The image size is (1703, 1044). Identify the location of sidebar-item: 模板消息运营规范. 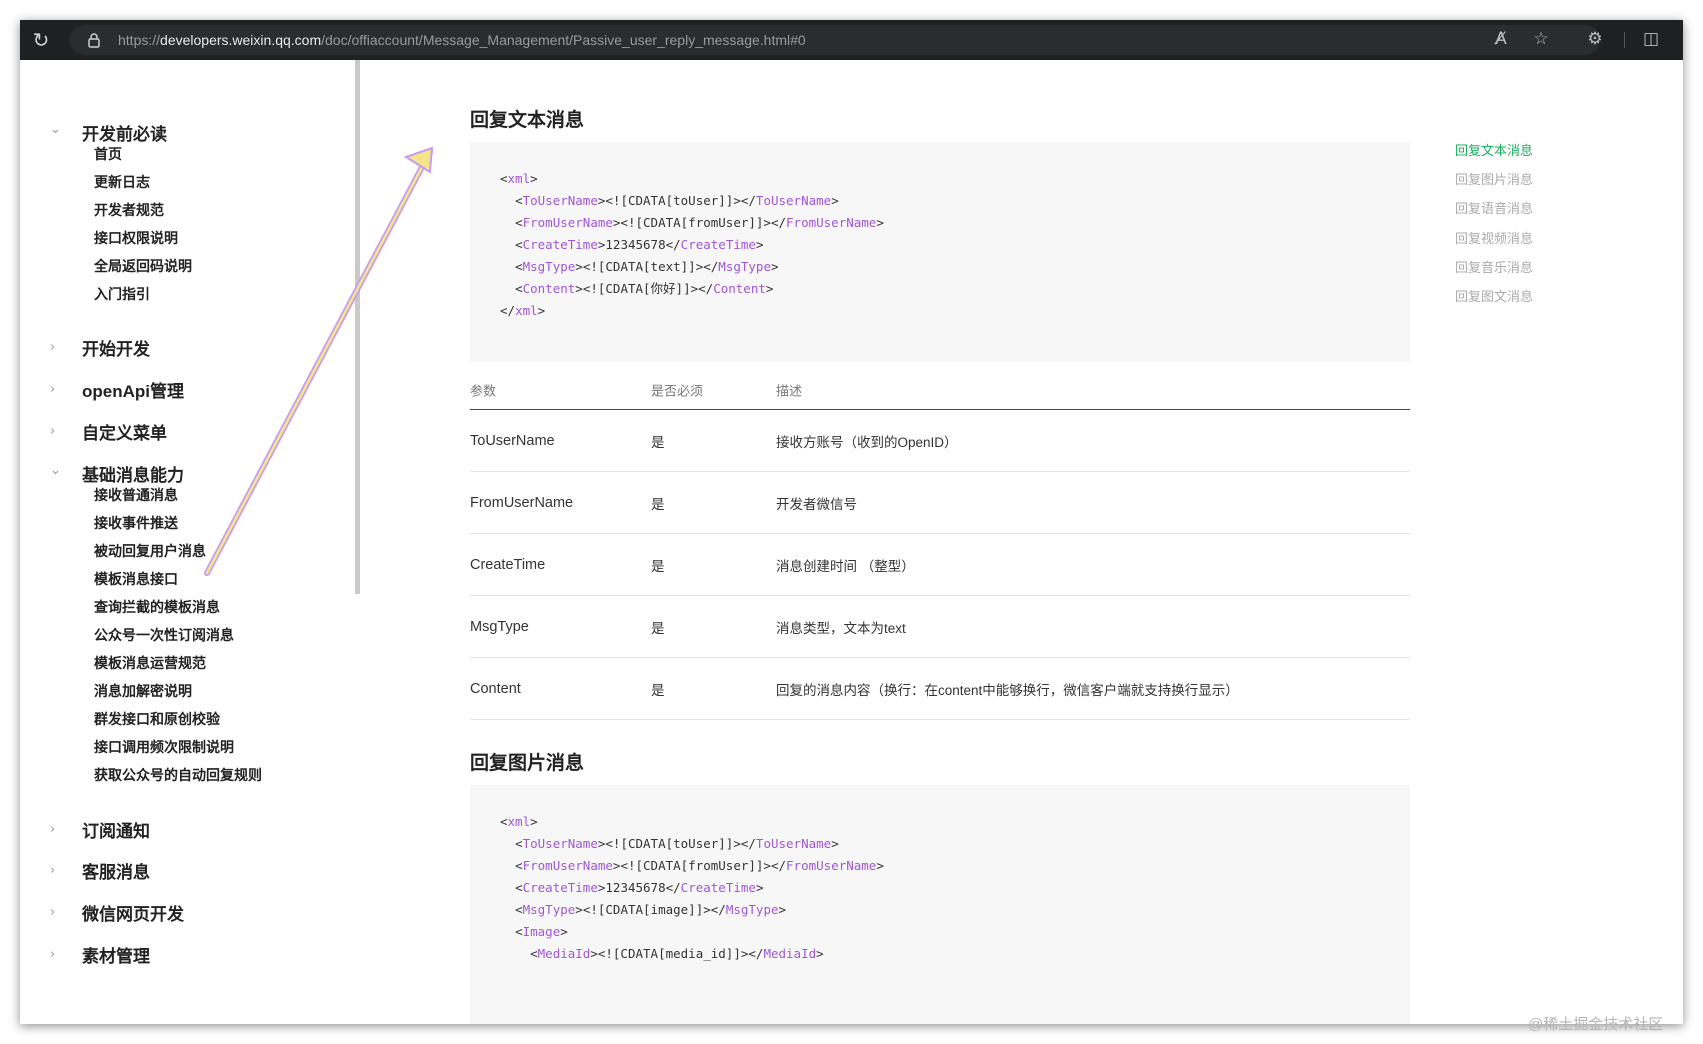
(150, 663).